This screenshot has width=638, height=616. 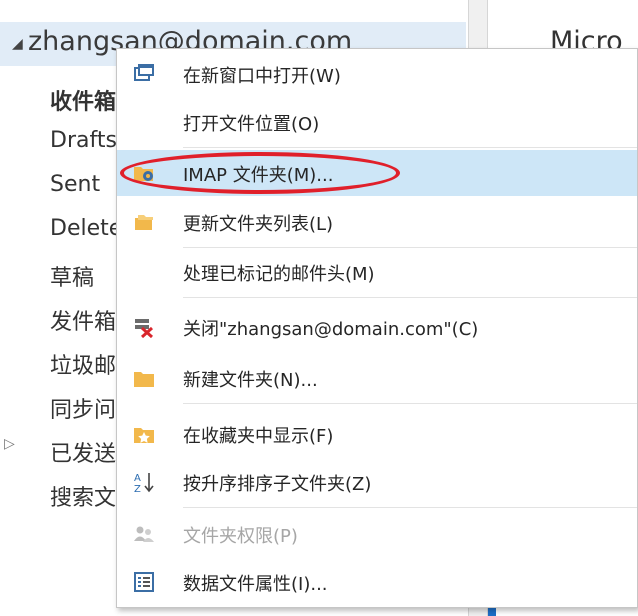 I want to click on menu-item-label: 关闭"zhangsan@domain.com"(C), so click(x=331, y=329).